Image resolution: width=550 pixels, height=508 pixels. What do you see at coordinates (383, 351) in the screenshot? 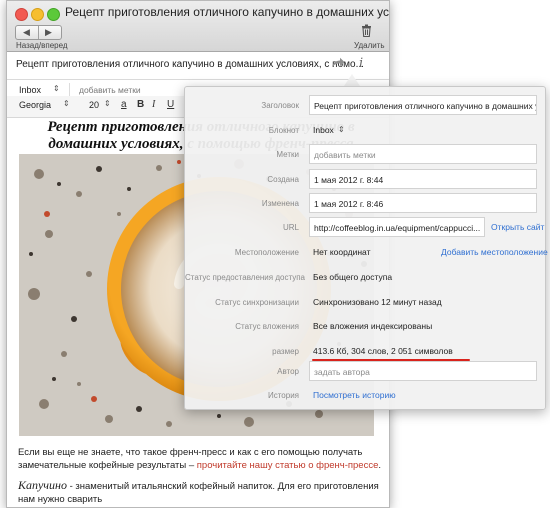
I see `size-value: 413.6 Кб, 304 слов, 2 051 символов` at bounding box center [383, 351].